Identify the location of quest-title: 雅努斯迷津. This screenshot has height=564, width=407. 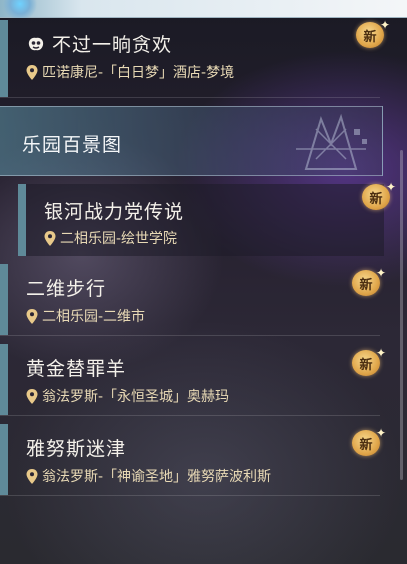
(76, 449).